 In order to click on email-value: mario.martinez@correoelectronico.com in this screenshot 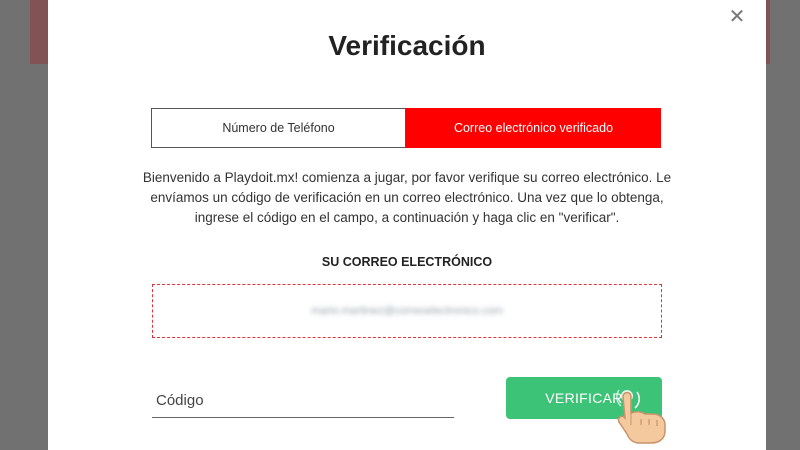, I will do `click(407, 311)`.